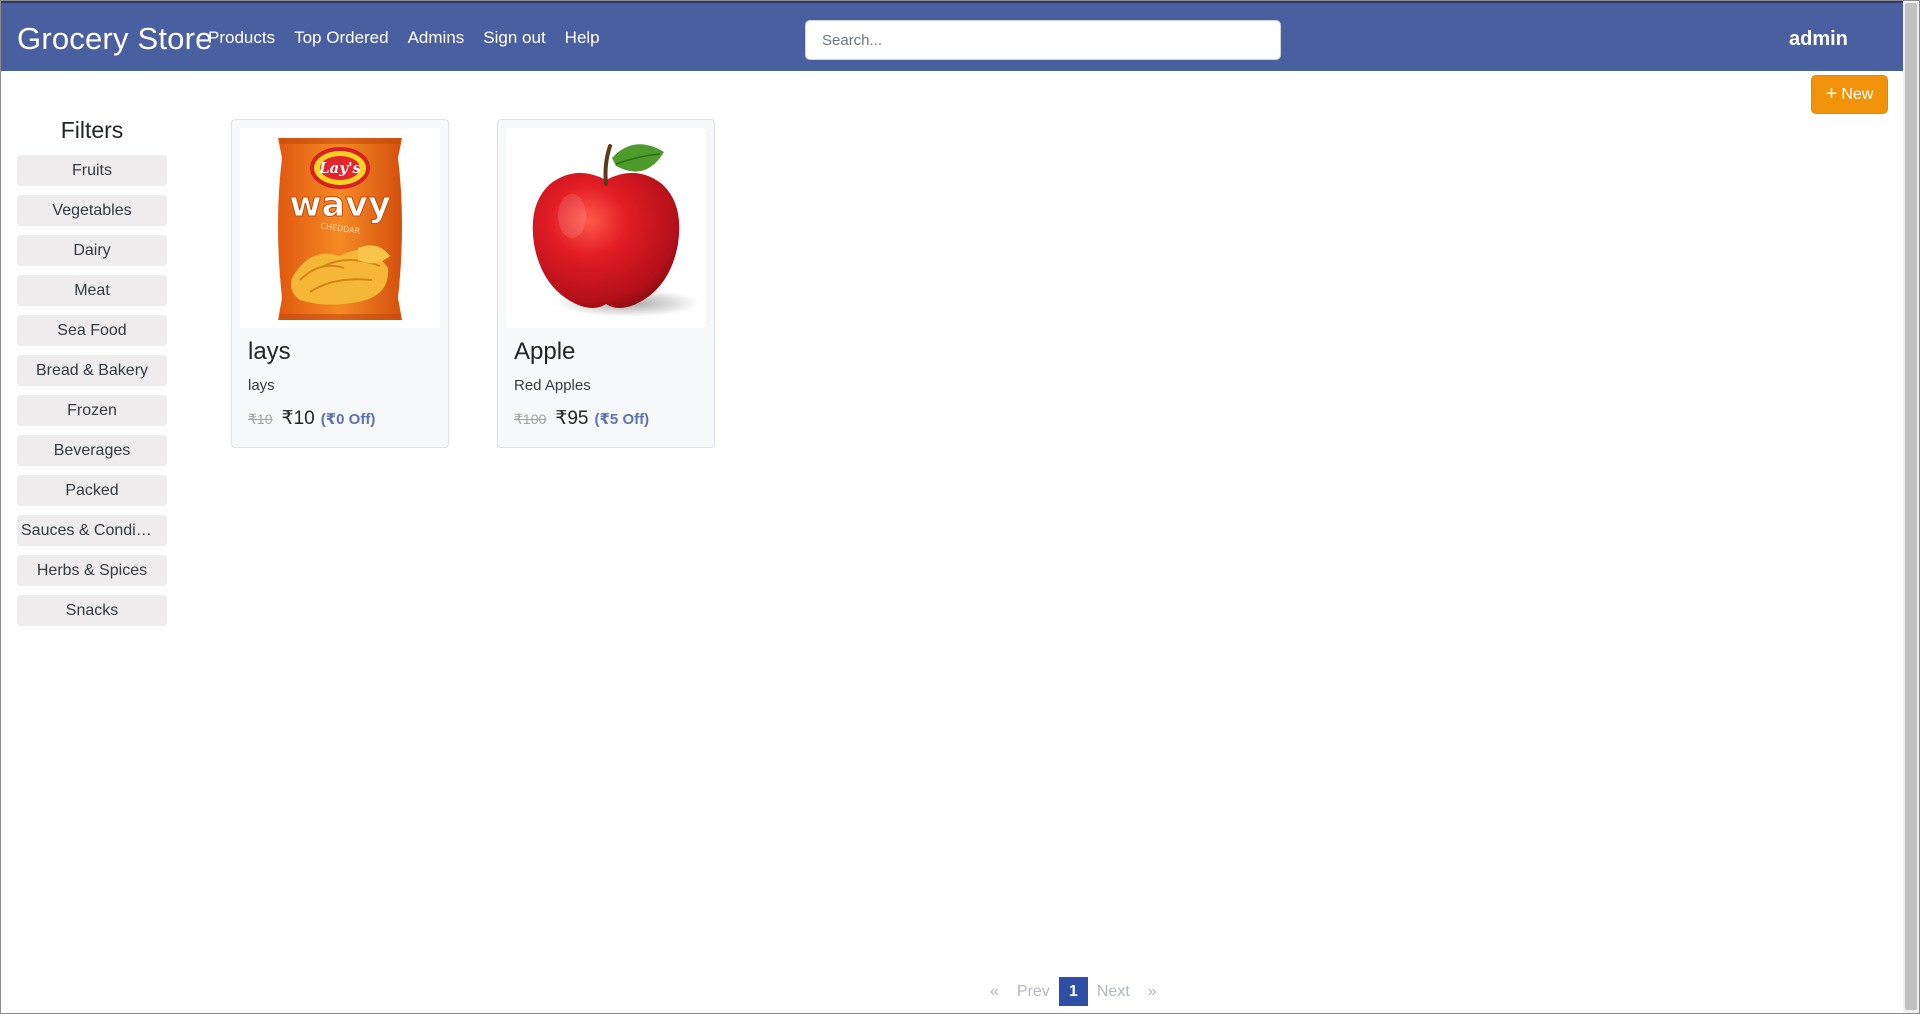 The width and height of the screenshot is (1920, 1014). Describe the element at coordinates (92, 570) in the screenshot. I see `filter-herbs-spices: Herbs & Spices` at that location.